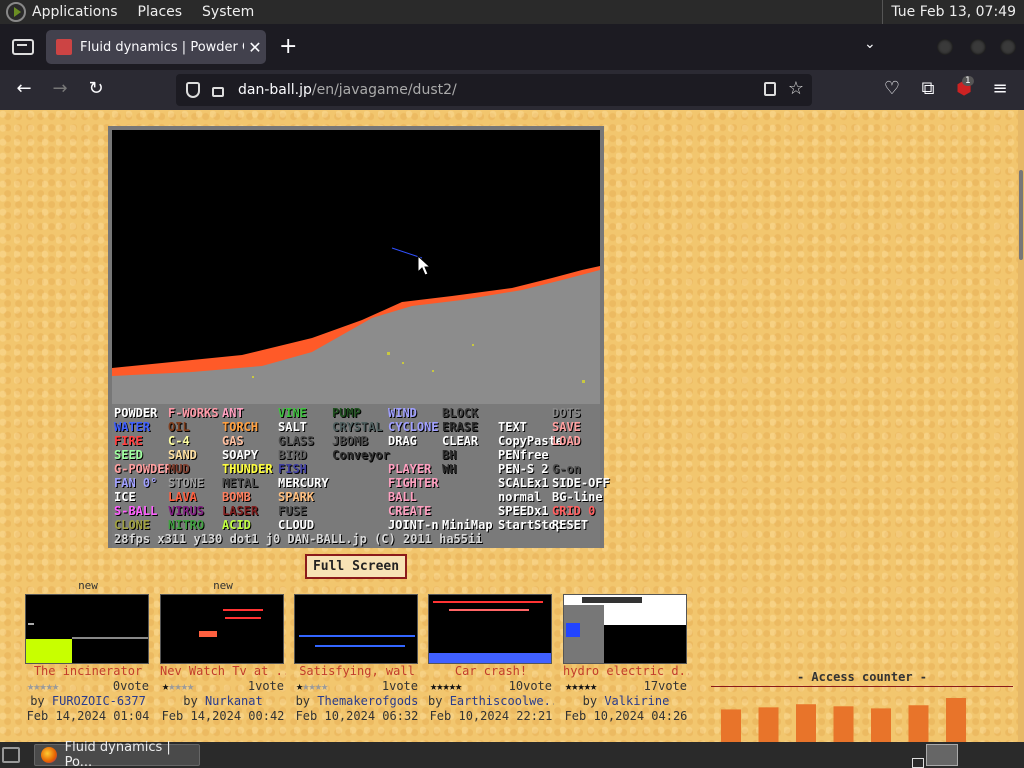 The height and width of the screenshot is (768, 1024). What do you see at coordinates (236, 525) in the screenshot?
I see `menu-item-acid: ACID` at bounding box center [236, 525].